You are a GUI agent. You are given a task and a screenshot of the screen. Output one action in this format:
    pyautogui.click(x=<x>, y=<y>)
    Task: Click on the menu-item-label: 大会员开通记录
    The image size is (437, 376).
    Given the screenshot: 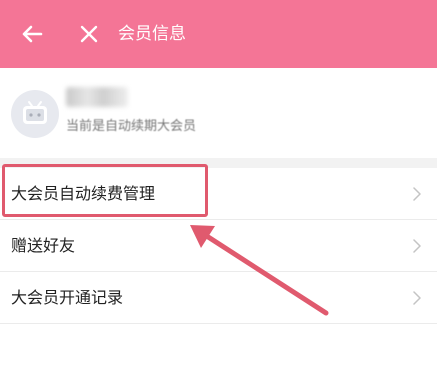 What is the action you would take?
    pyautogui.click(x=67, y=297)
    